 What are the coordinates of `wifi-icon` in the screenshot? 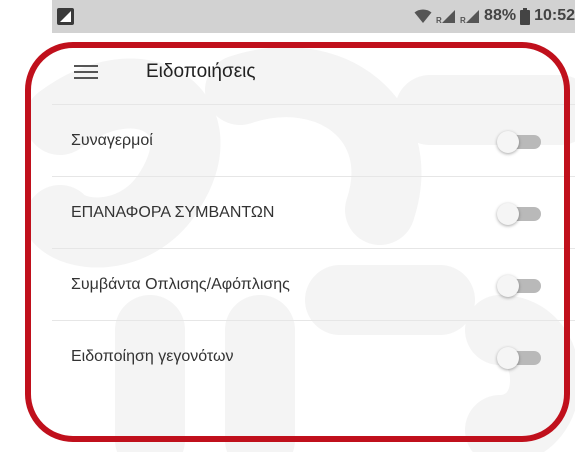 It's located at (423, 16).